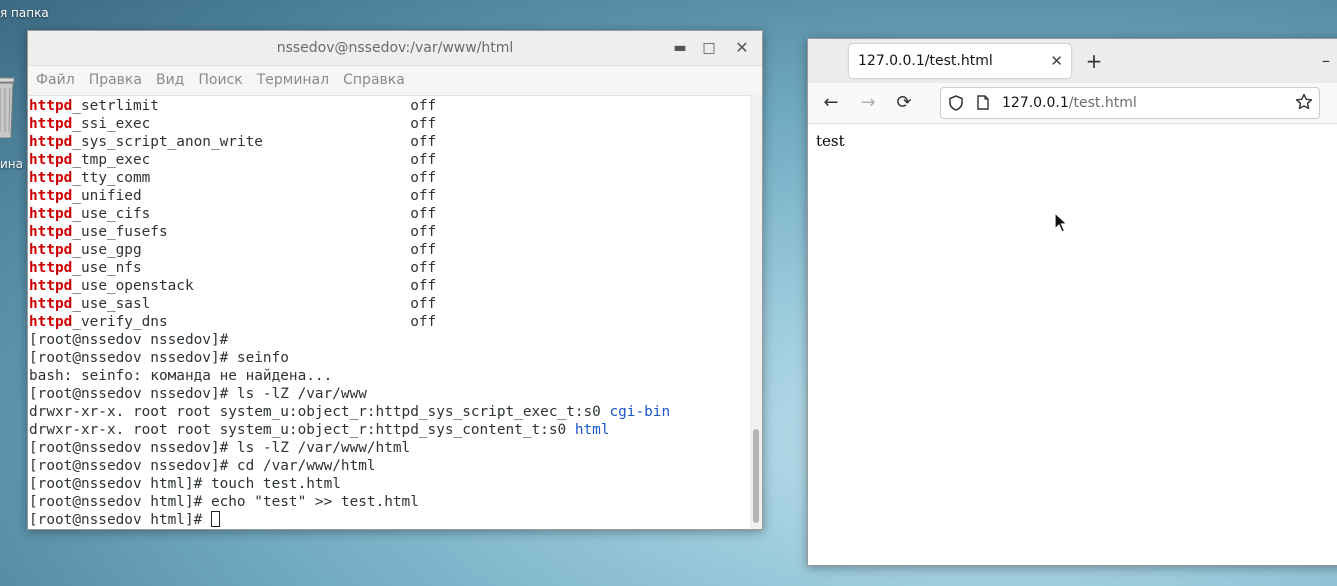  What do you see at coordinates (159, 358) in the screenshot?
I see `terminal-line-text: [root@nssedov nssedov]# seinfo` at bounding box center [159, 358].